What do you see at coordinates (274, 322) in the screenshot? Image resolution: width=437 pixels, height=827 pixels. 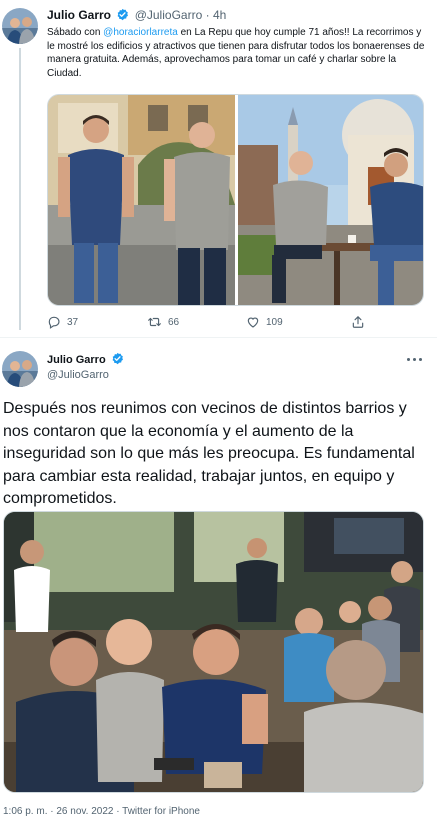 I see `like-count: 109` at bounding box center [274, 322].